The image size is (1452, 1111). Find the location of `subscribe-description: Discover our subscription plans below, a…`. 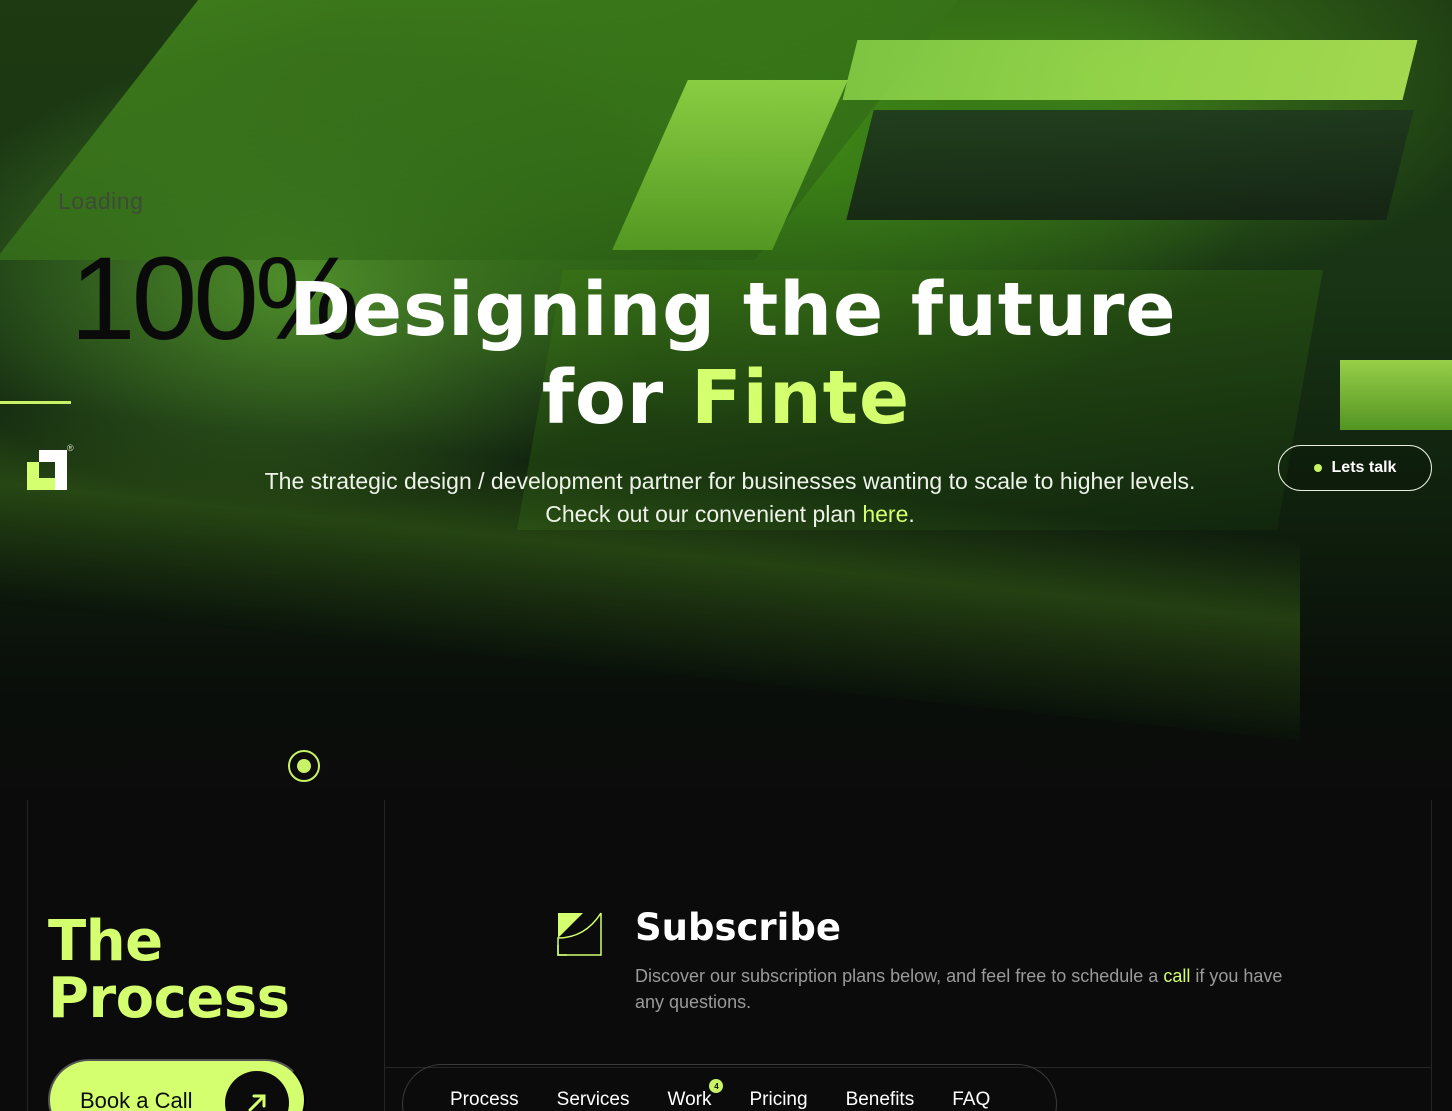

subscribe-description: Discover our subscription plans below, a… is located at coordinates (965, 989).